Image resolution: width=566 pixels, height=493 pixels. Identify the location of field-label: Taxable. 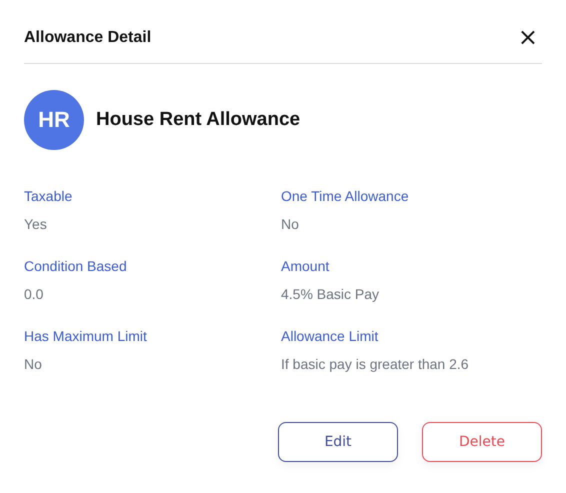
(49, 196).